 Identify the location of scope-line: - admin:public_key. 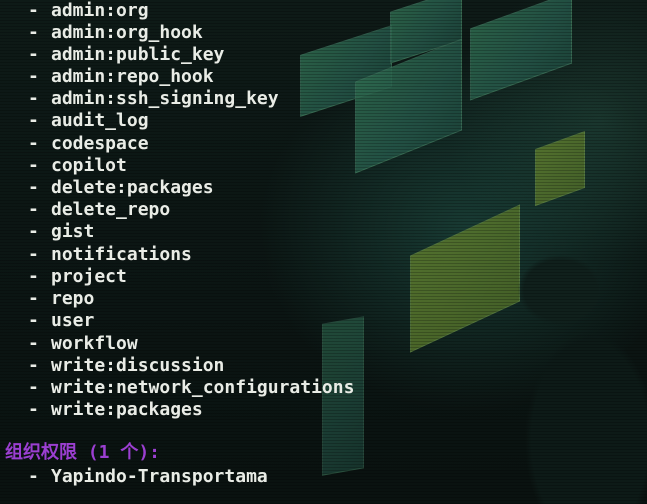
(126, 55).